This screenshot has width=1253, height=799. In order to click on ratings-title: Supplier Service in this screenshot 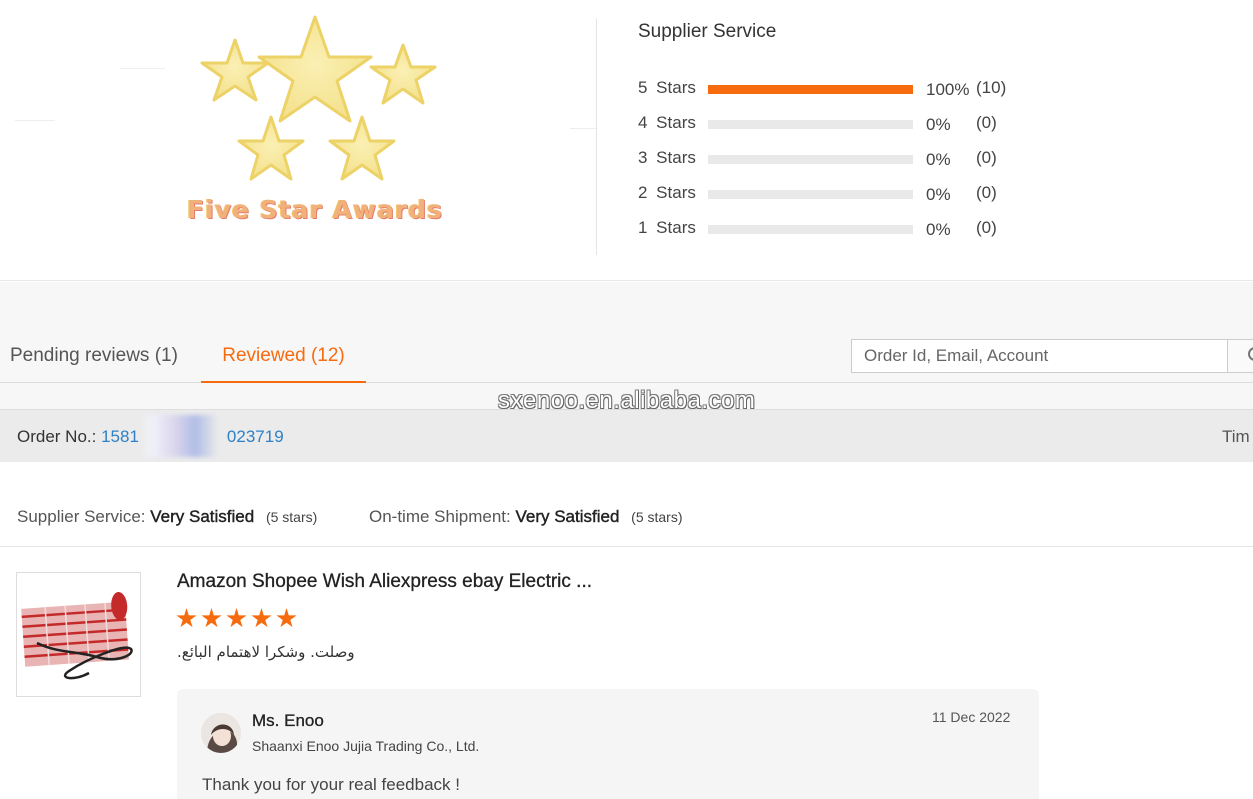, I will do `click(707, 31)`.